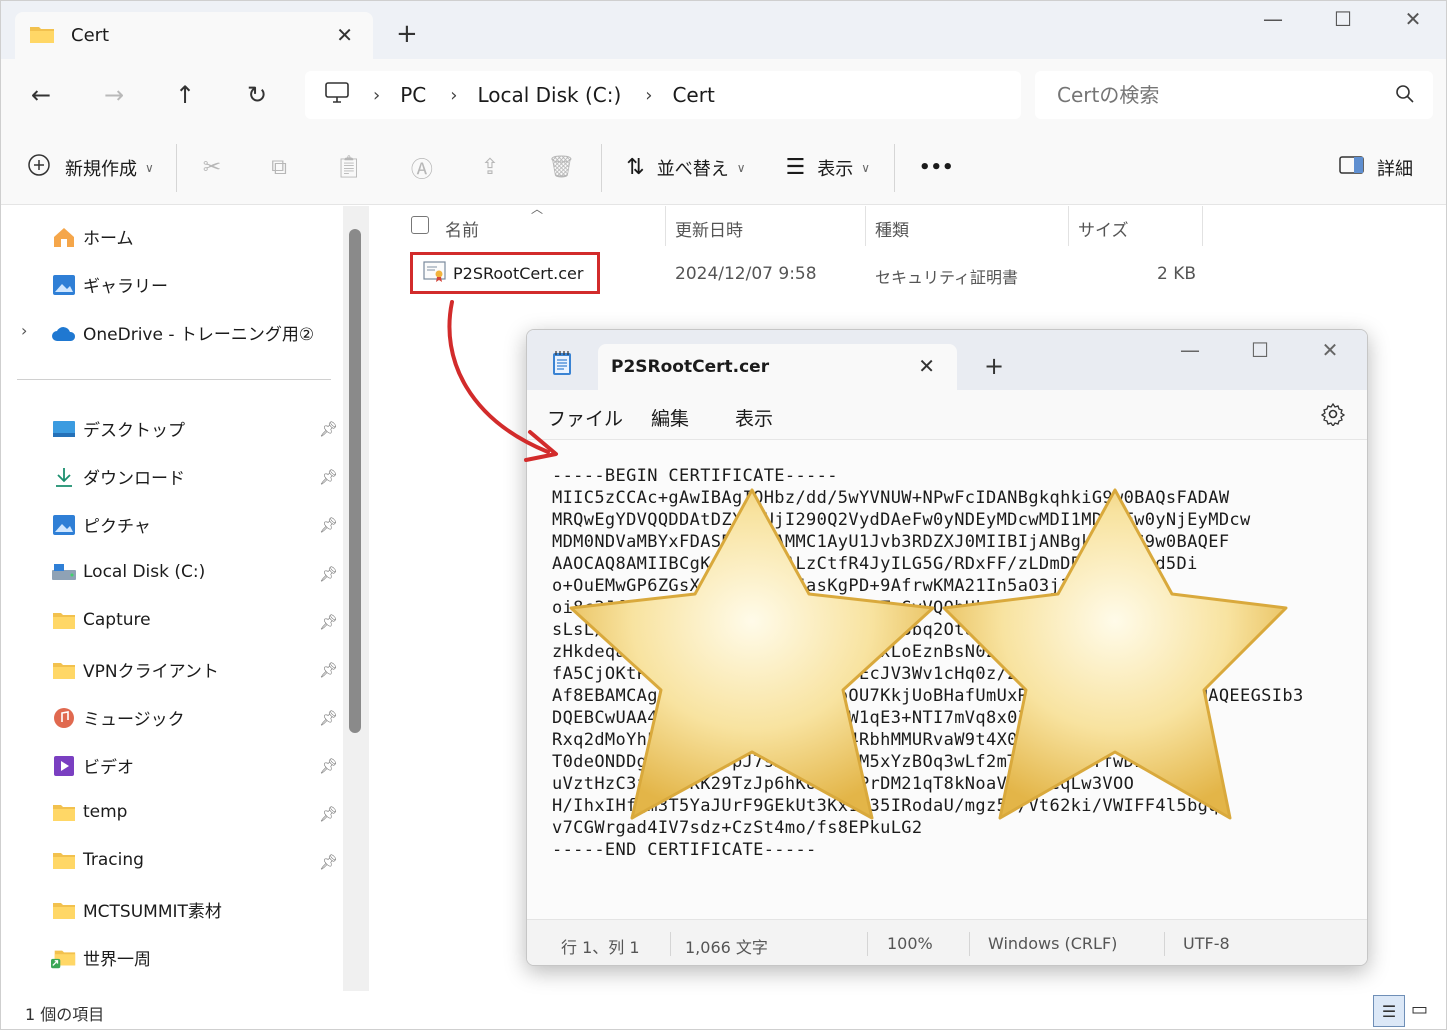  I want to click on sidebar-item-temp: temp, so click(89, 812).